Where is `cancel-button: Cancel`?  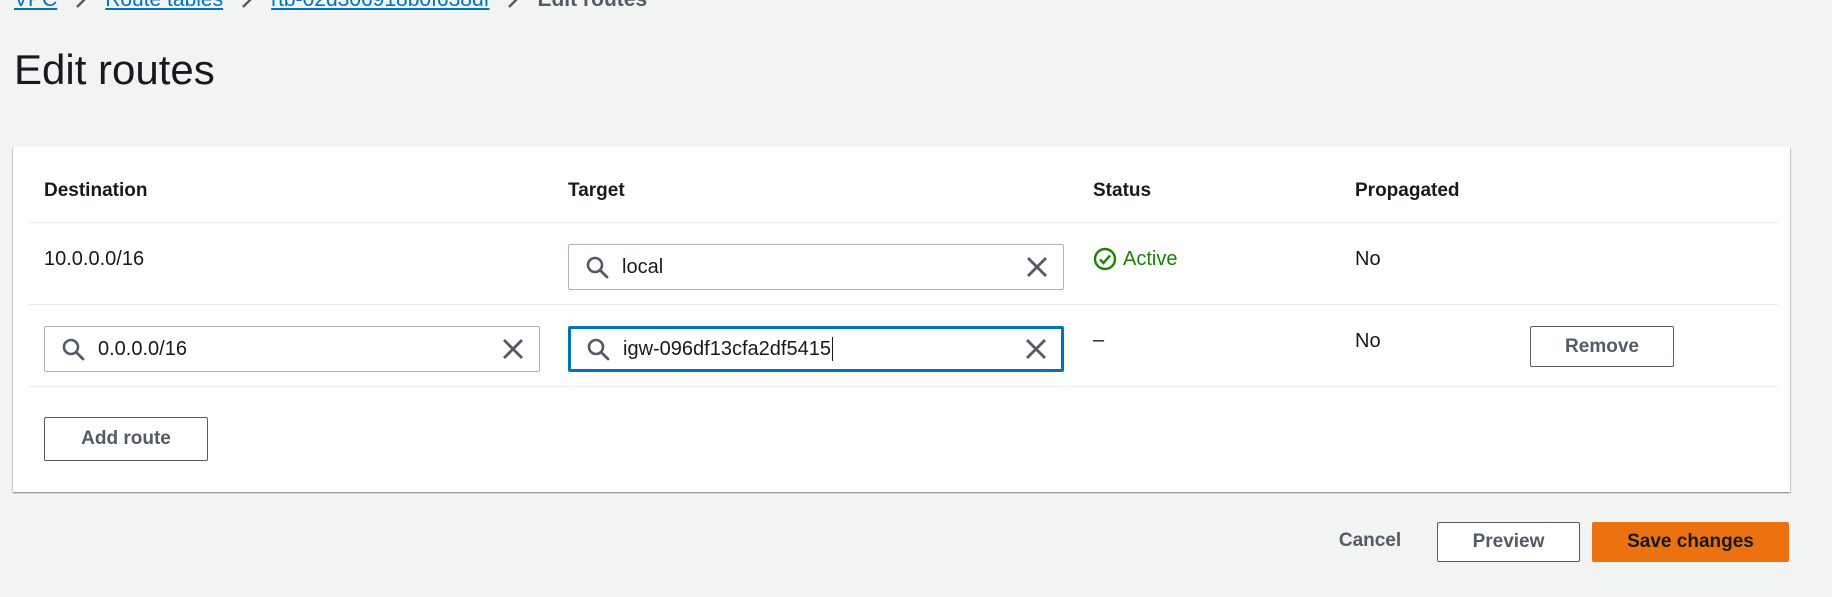
cancel-button: Cancel is located at coordinates (1370, 541).